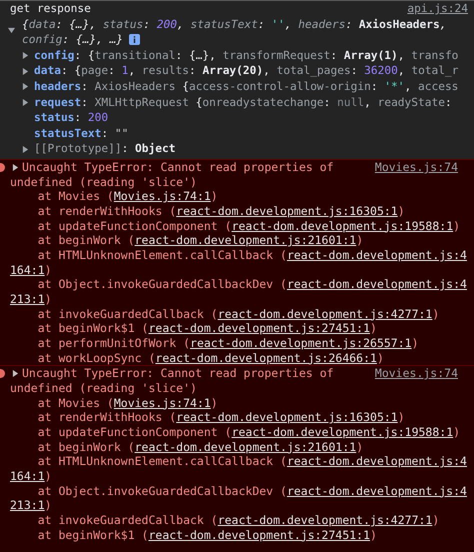 This screenshot has width=474, height=552. Describe the element at coordinates (246, 71) in the screenshot. I see `property-row: data: {page: 1, results: Array(20), total_pages: 36200, total_r` at that location.